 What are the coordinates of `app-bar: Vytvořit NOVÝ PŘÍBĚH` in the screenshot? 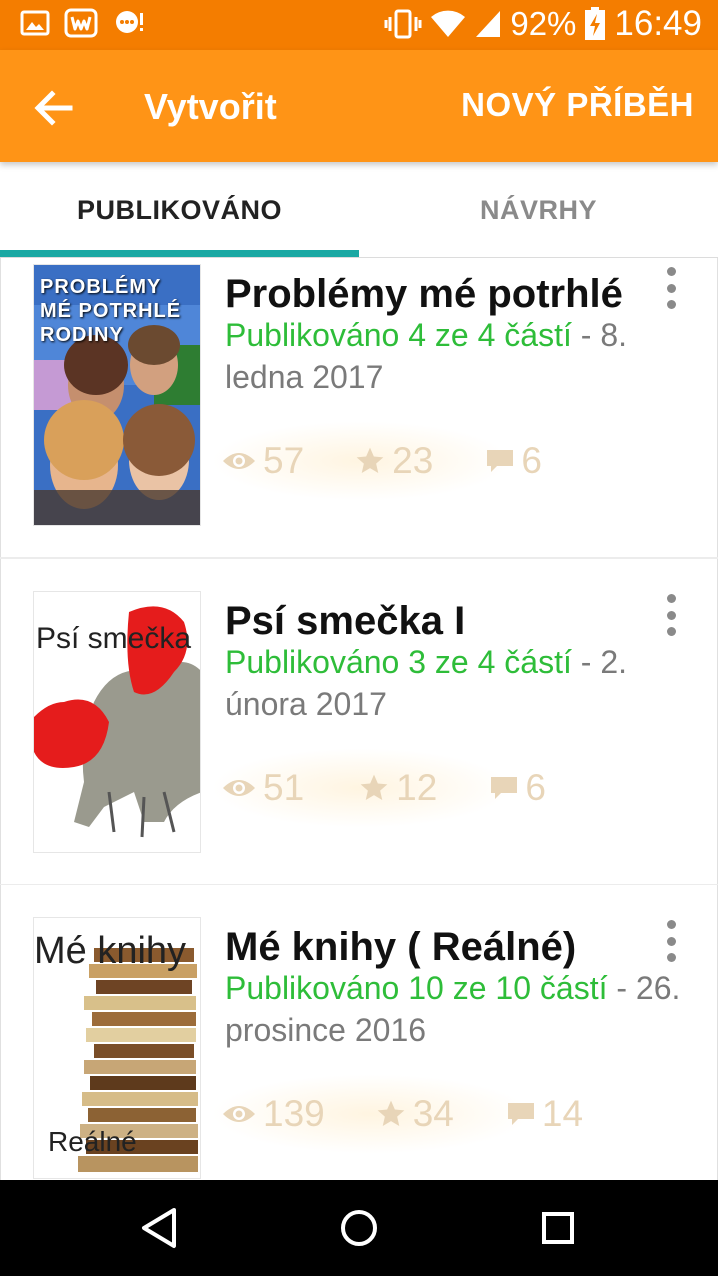 It's located at (359, 106).